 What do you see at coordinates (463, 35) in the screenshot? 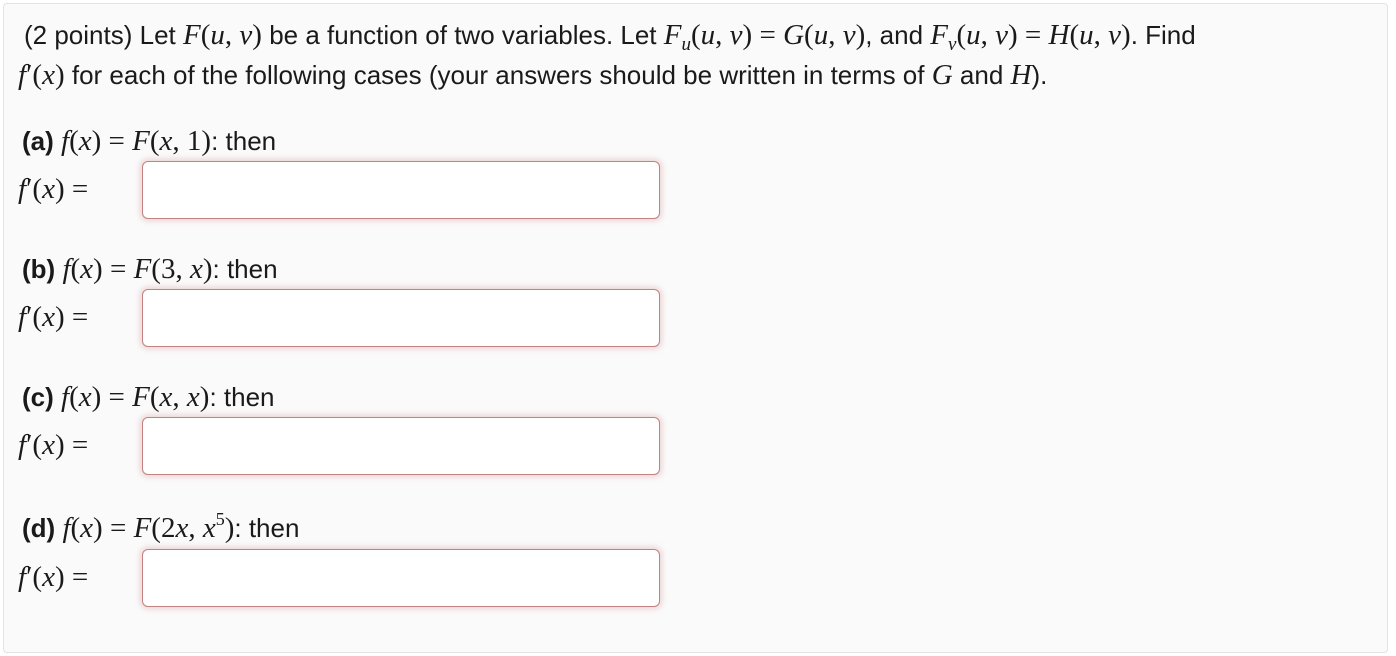
I see `statement-text: be a function of two variables. Let` at bounding box center [463, 35].